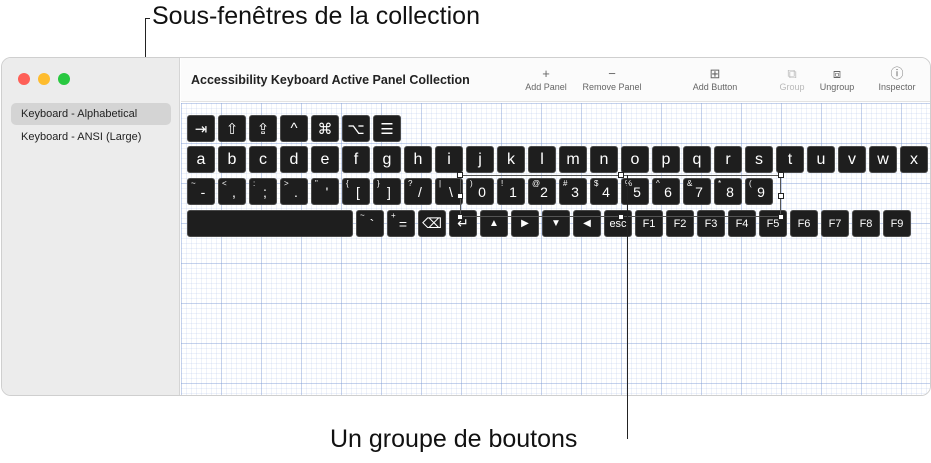  Describe the element at coordinates (852, 159) in the screenshot. I see `letter-key: v` at that location.